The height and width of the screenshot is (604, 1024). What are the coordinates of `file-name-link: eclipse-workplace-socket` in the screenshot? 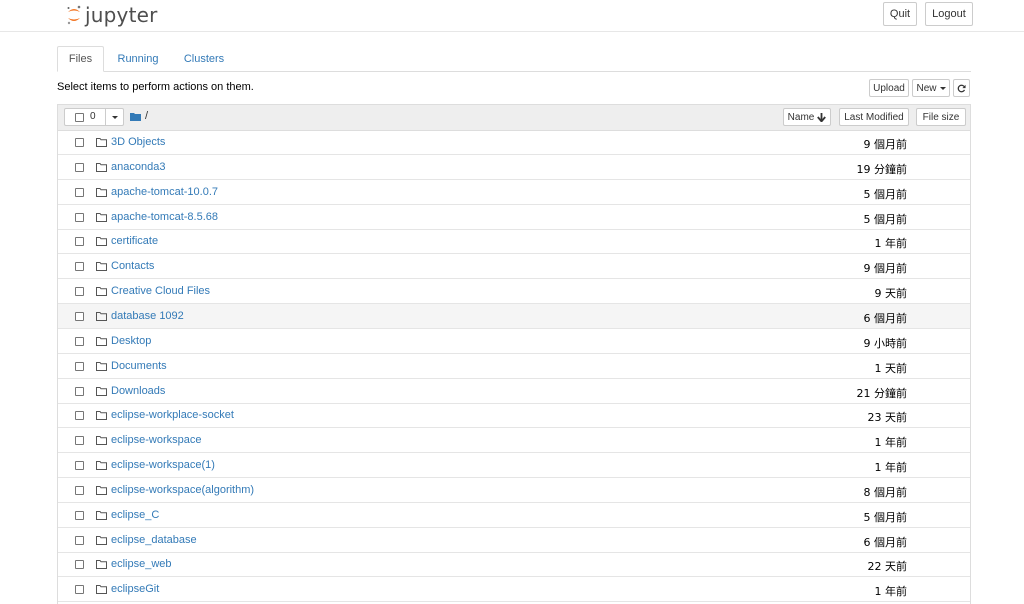 It's located at (172, 415).